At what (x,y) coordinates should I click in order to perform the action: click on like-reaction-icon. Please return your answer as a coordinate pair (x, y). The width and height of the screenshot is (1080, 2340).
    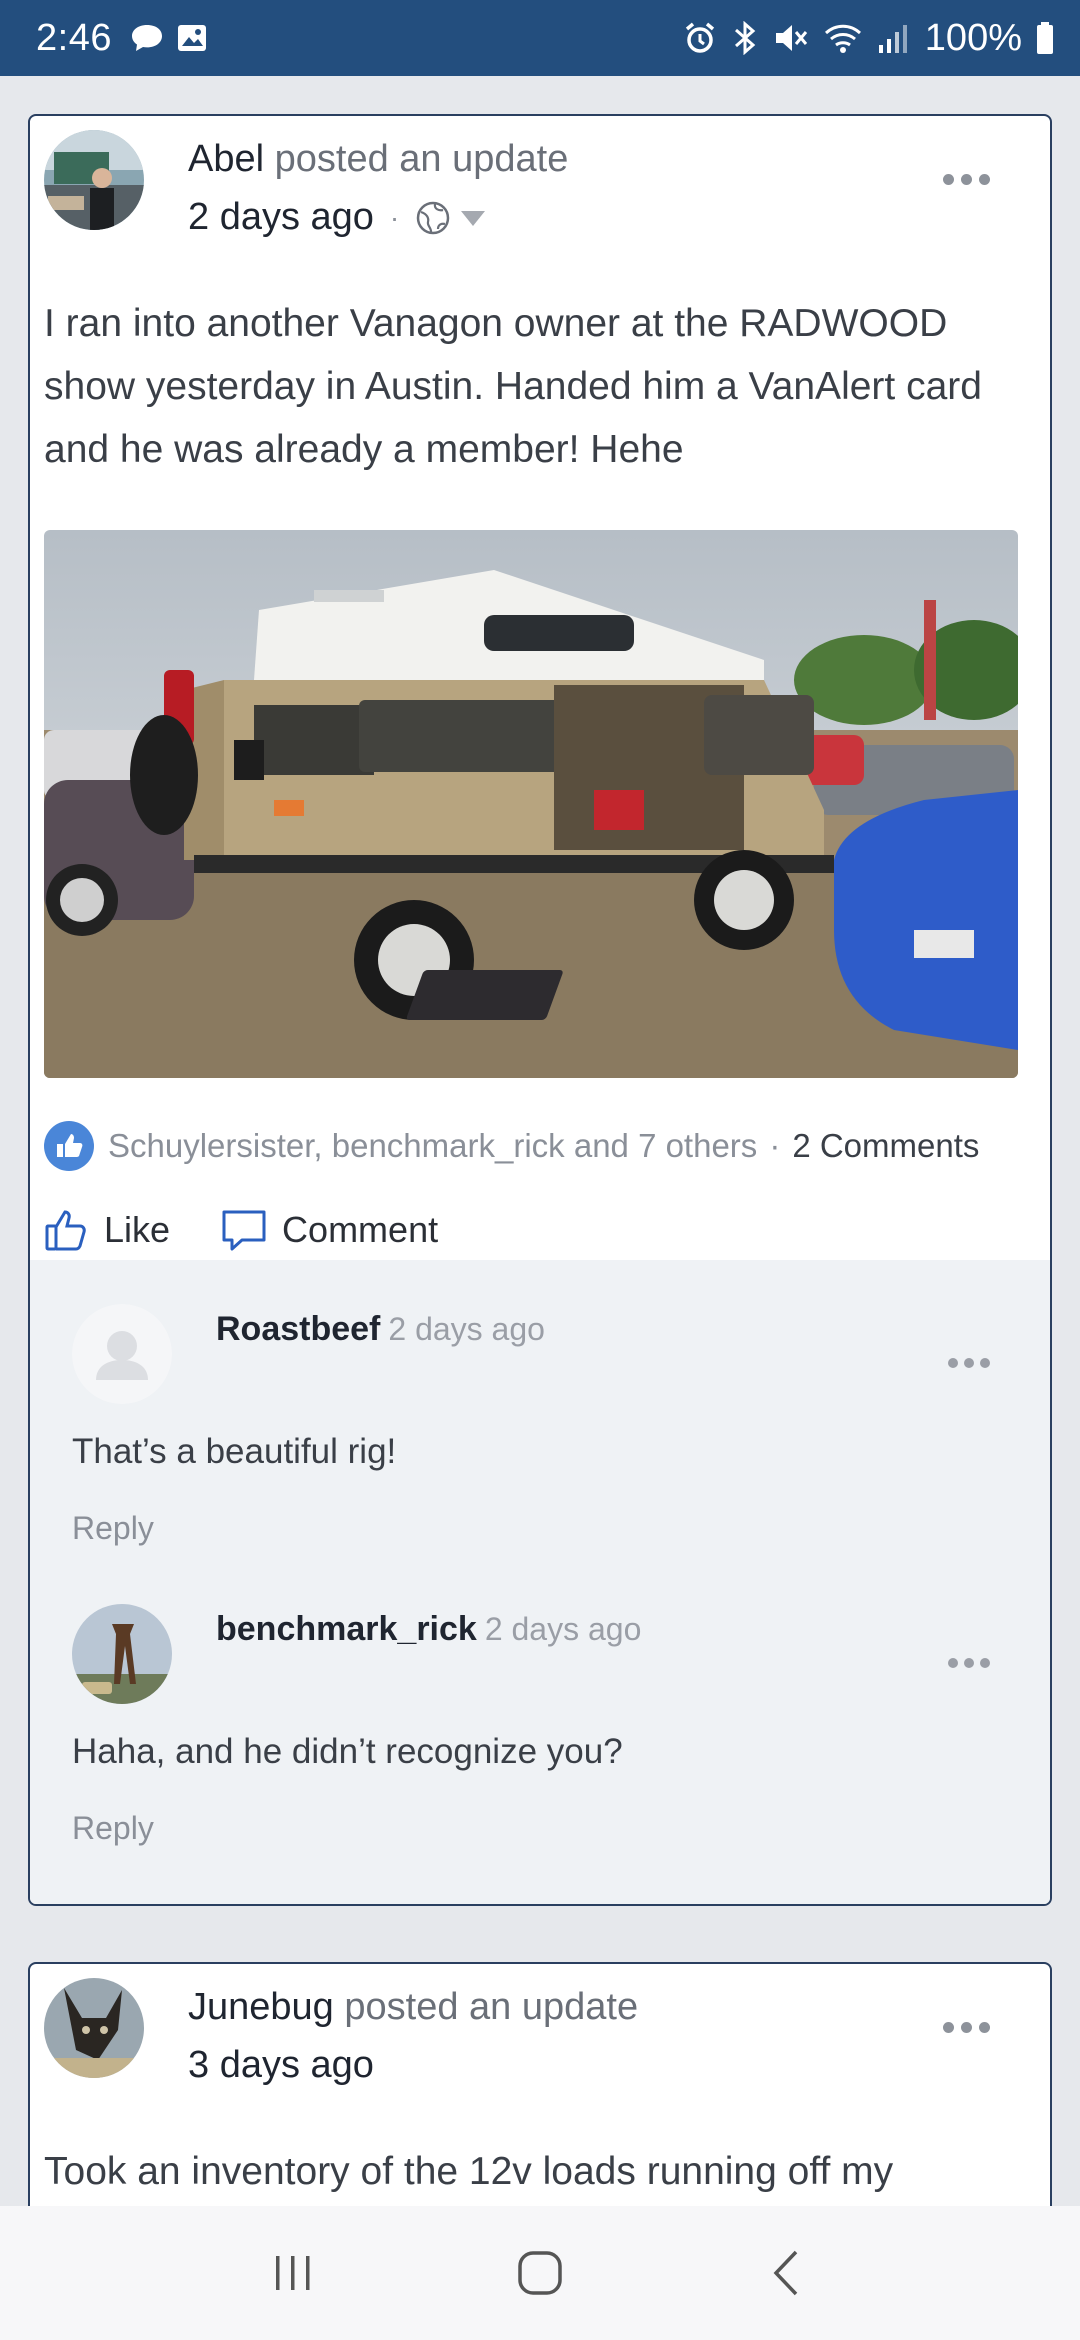
    Looking at the image, I should click on (69, 1146).